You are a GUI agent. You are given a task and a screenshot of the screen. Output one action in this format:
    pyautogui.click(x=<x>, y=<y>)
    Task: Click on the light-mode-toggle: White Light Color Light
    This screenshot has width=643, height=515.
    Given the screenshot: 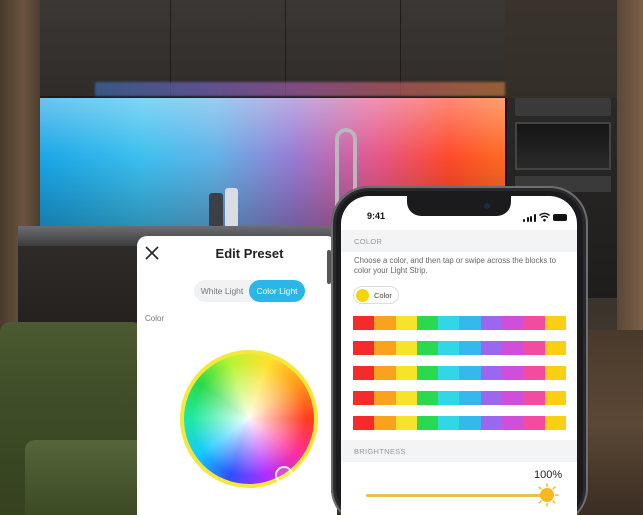 What is the action you would take?
    pyautogui.click(x=249, y=291)
    